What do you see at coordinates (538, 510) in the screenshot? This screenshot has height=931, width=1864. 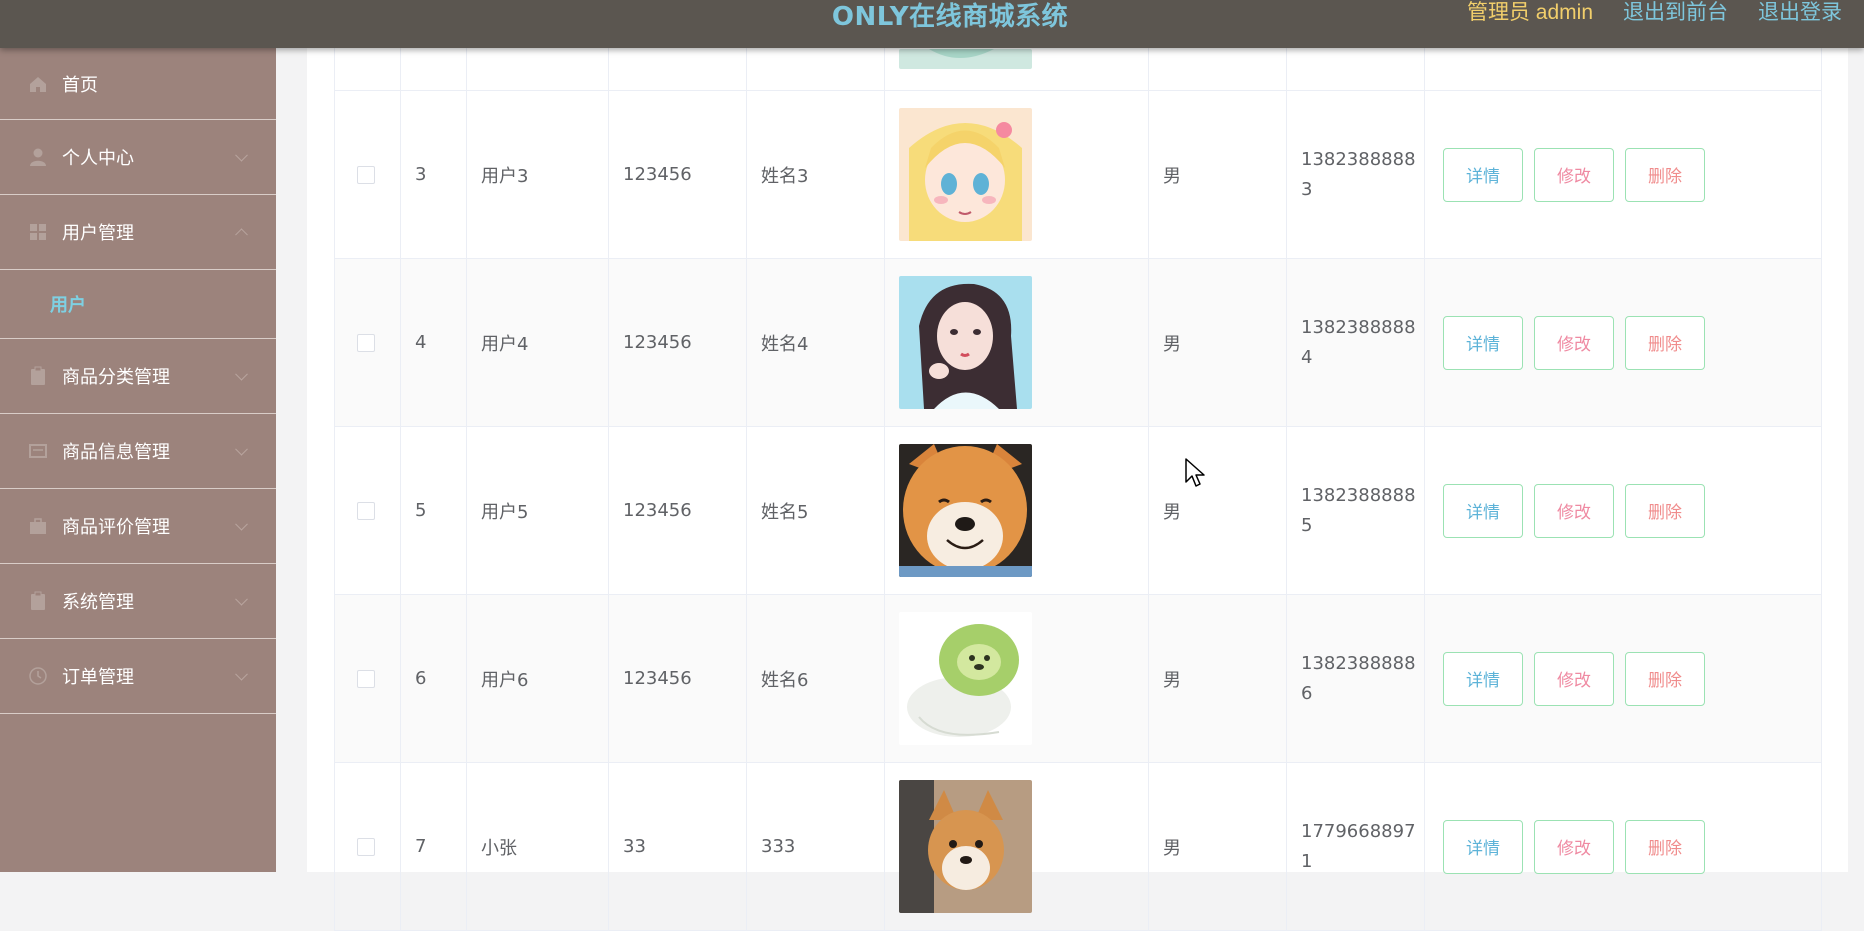 I see `cell-account: 用户5` at bounding box center [538, 510].